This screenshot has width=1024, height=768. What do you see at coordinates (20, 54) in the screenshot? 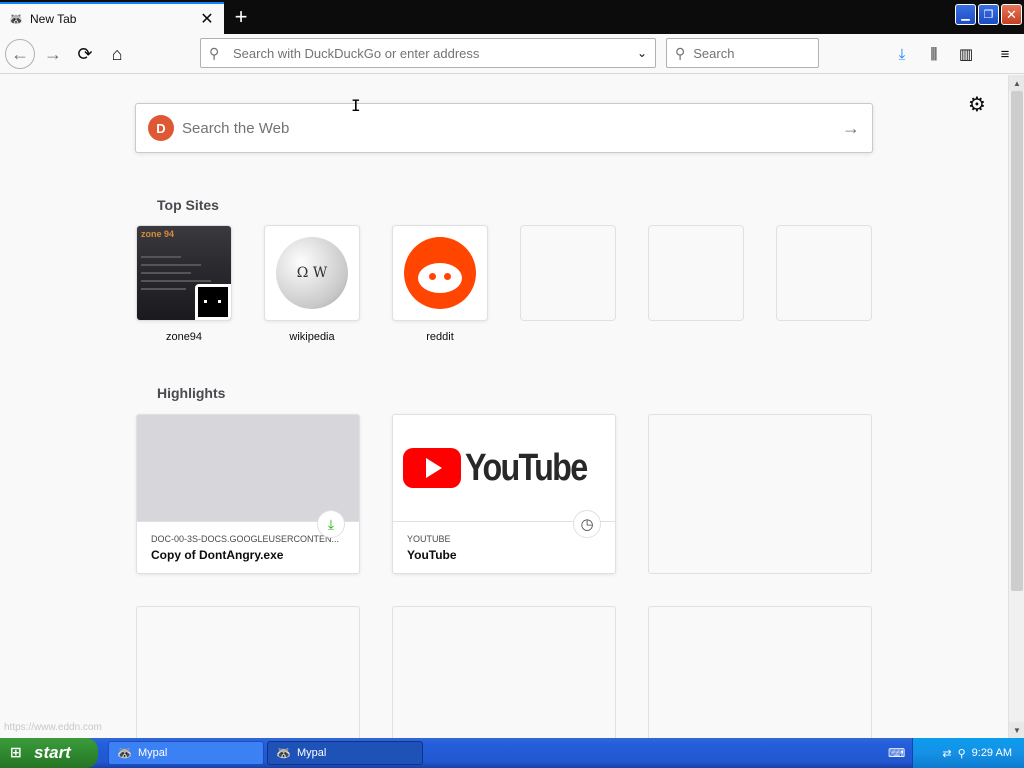
I see `back-button: ←` at bounding box center [20, 54].